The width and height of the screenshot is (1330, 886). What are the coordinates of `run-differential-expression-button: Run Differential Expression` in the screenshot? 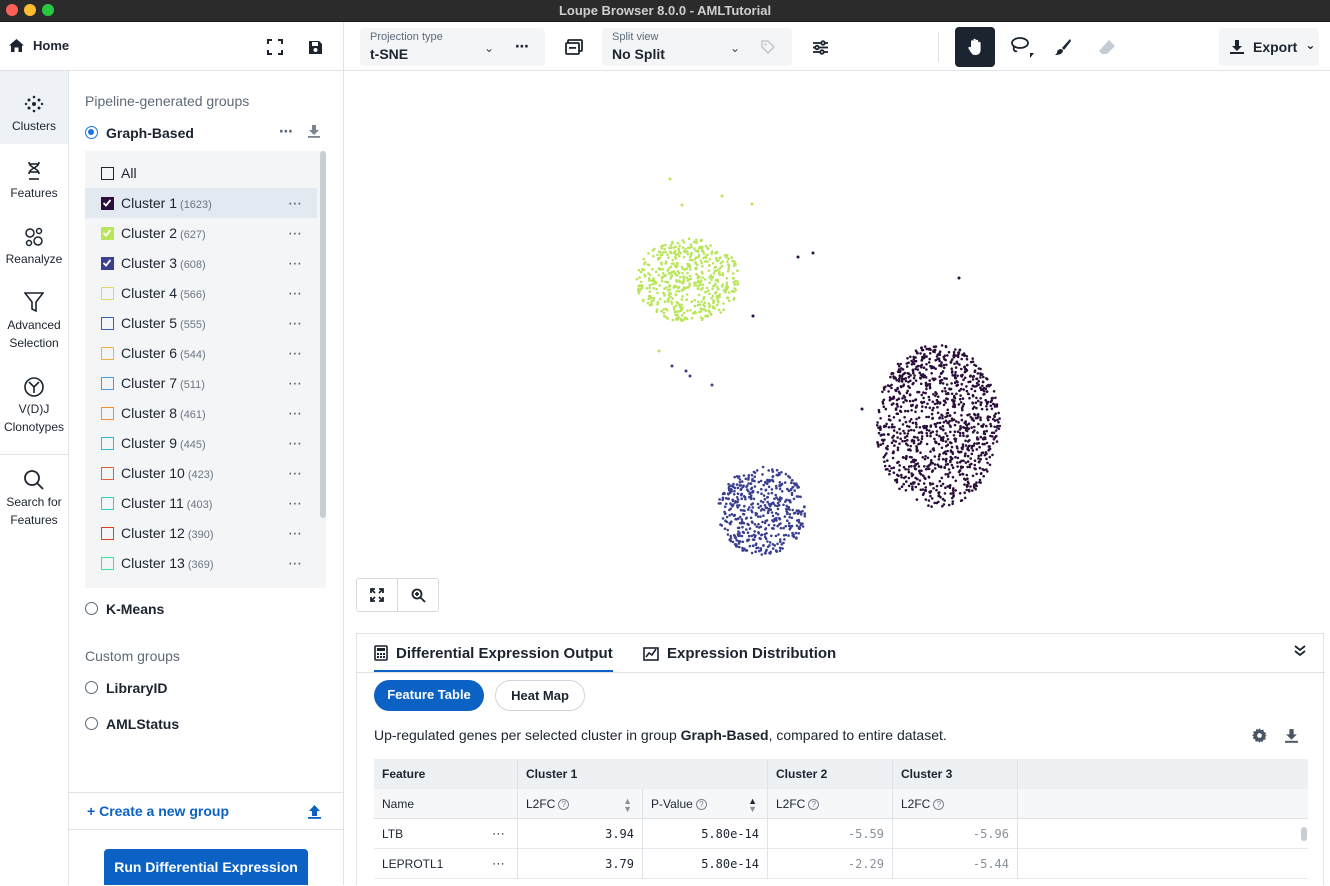 It's located at (206, 867).